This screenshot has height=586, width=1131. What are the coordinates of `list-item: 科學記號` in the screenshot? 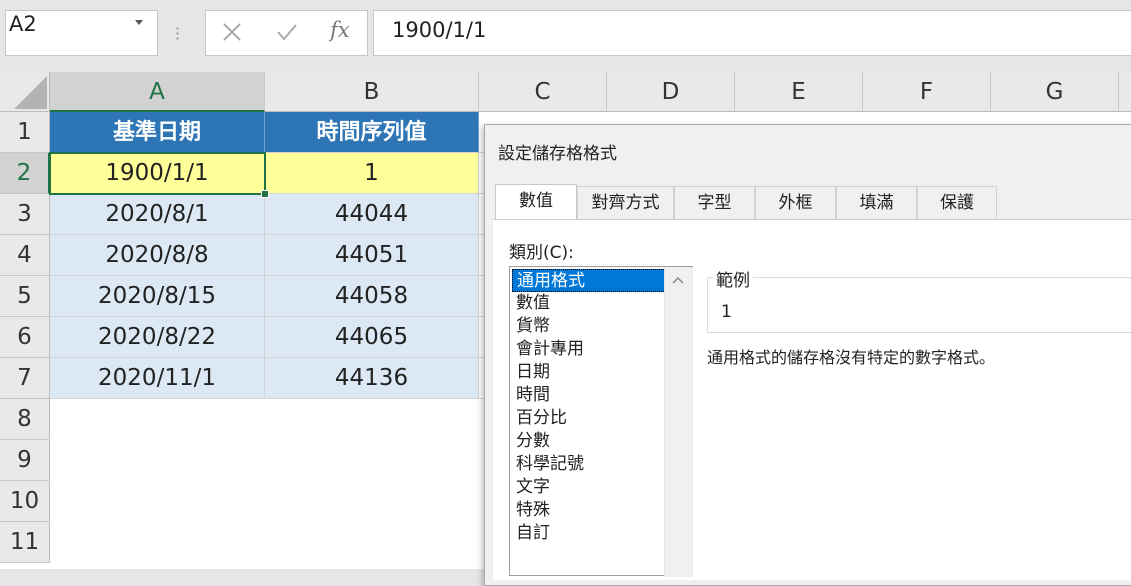 It's located at (589, 464).